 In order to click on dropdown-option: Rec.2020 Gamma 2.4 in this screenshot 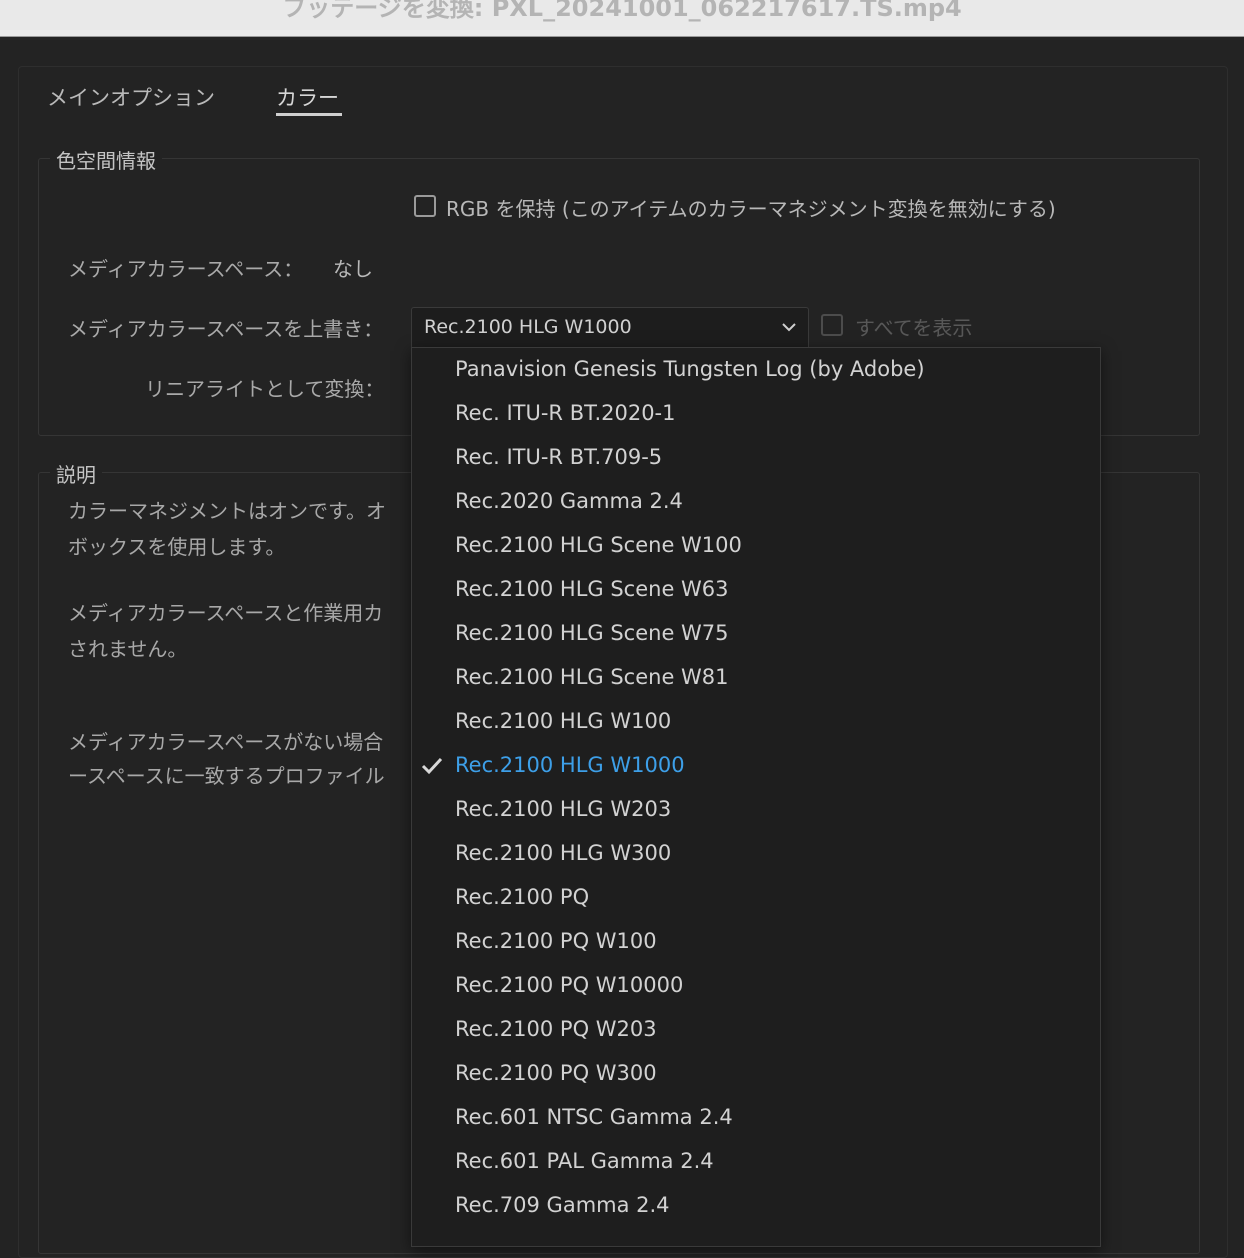, I will do `click(756, 502)`.